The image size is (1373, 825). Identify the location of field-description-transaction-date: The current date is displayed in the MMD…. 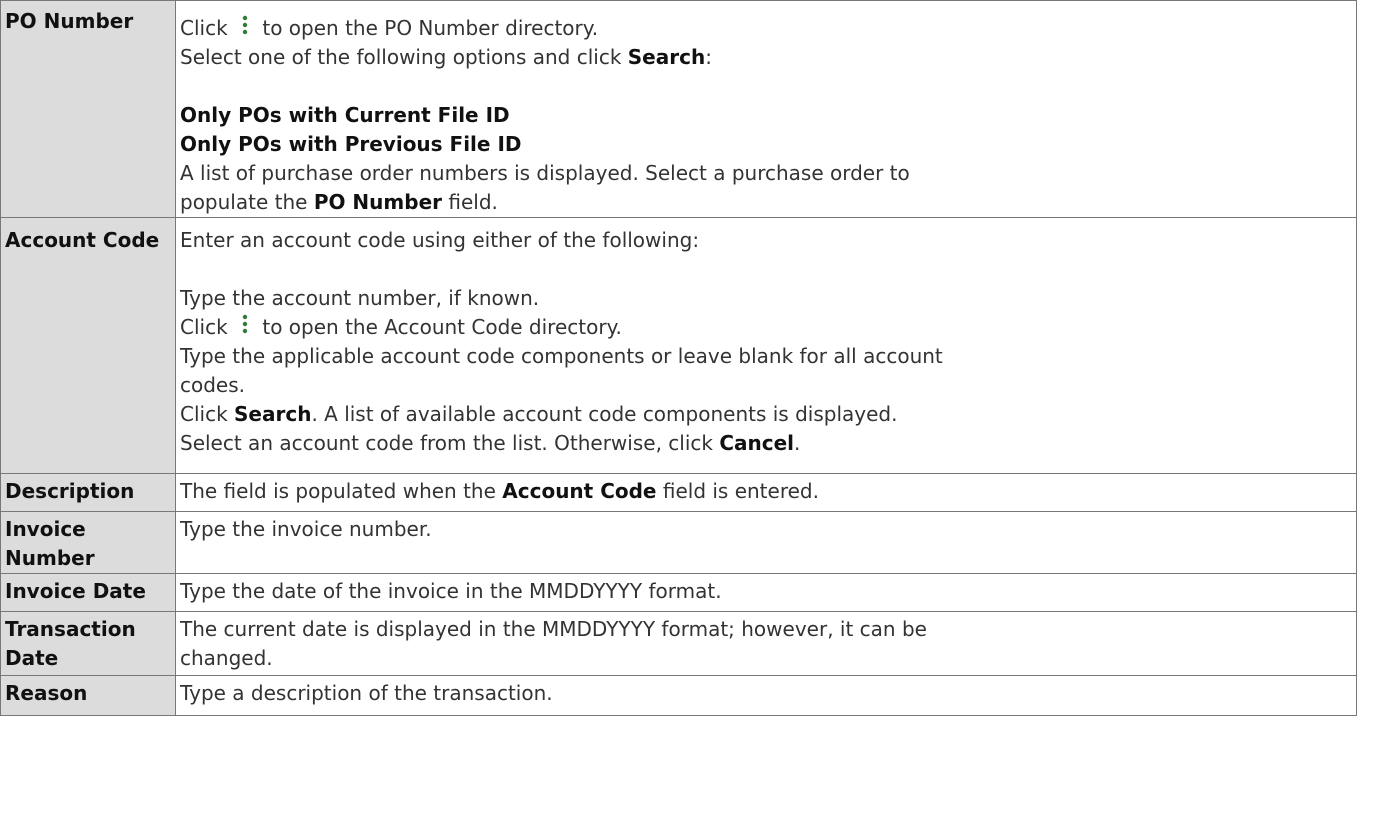
(766, 643).